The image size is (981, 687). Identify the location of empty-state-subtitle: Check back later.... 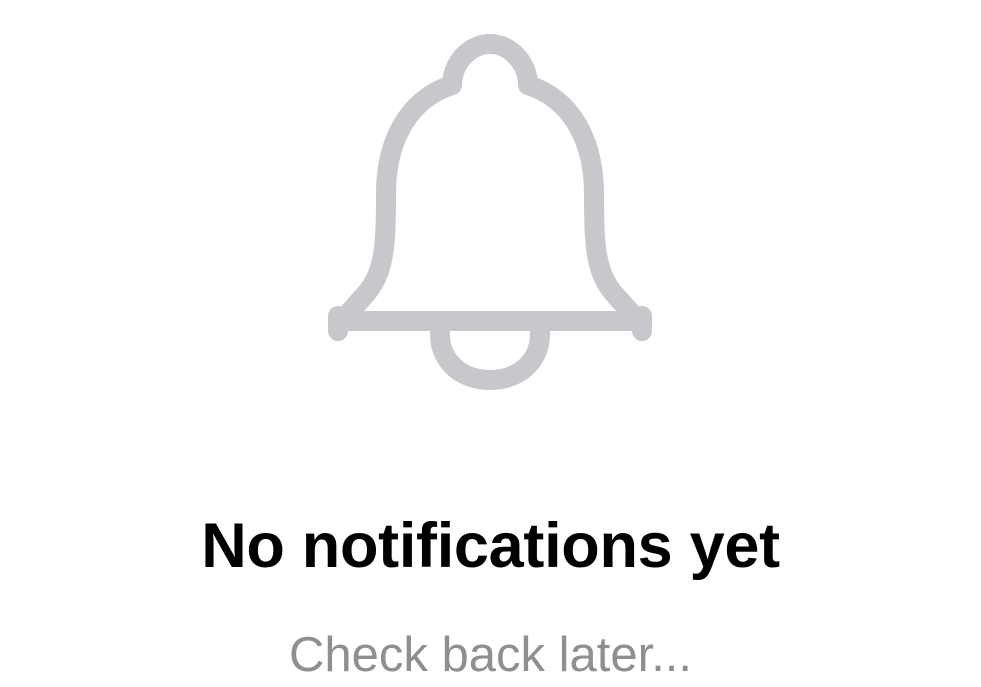
(490, 655).